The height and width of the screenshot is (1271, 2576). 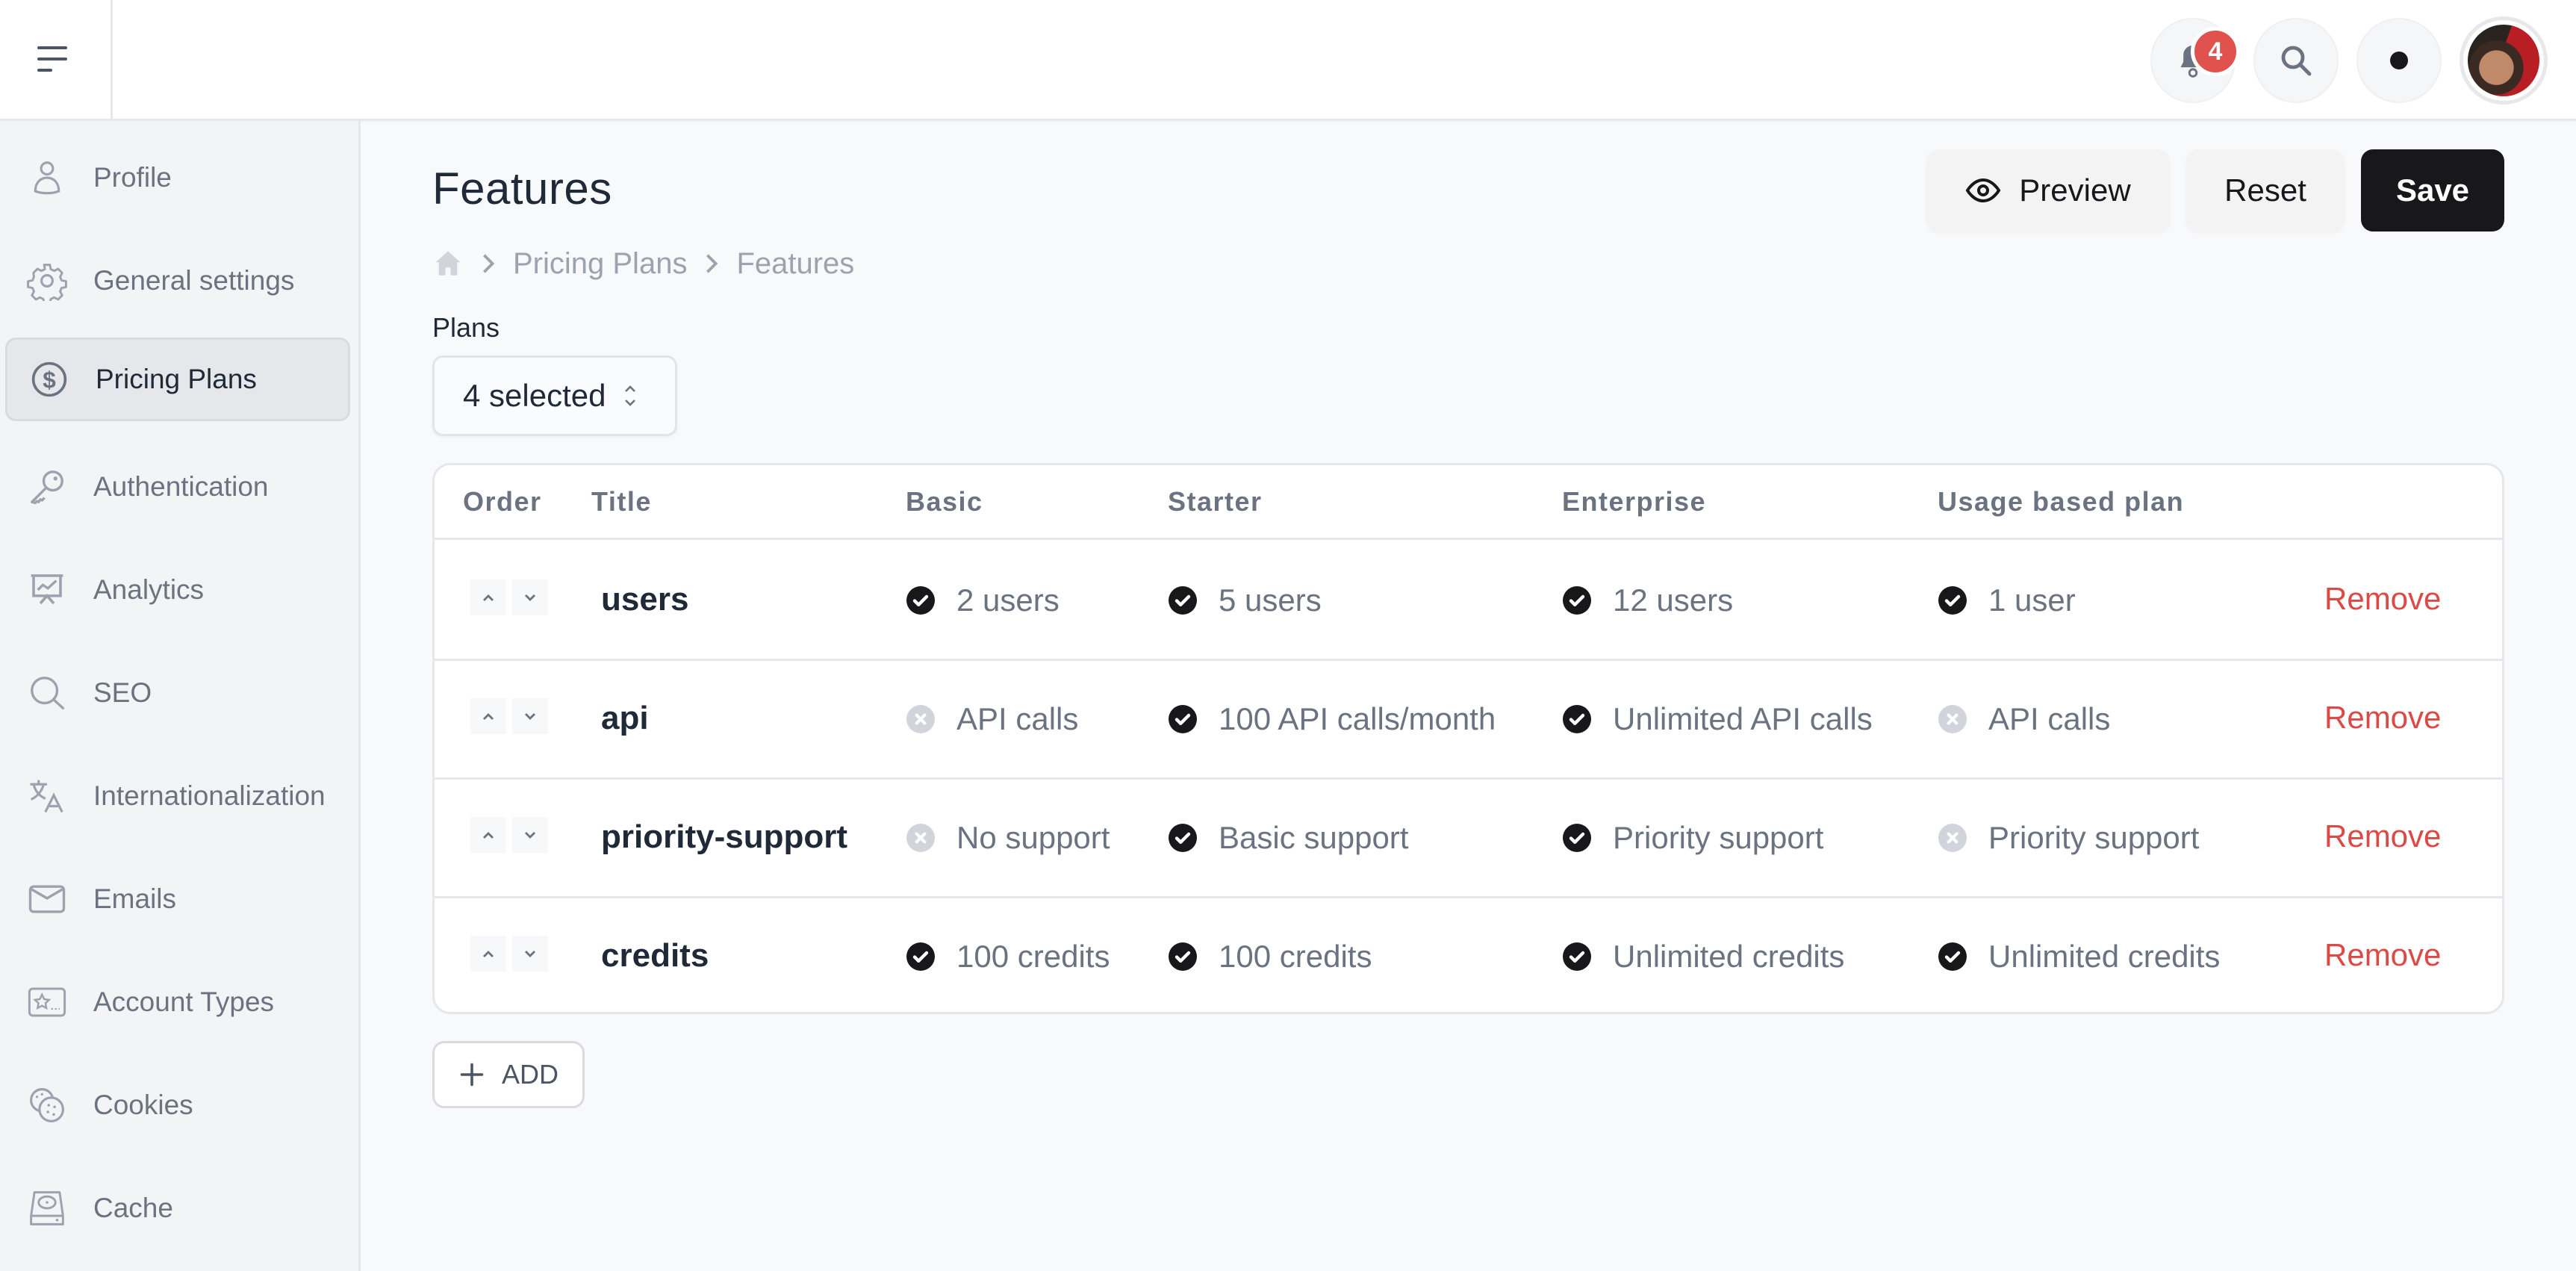 I want to click on sidebar-item-pricing-plans: $ Pricing Plans, so click(x=177, y=379).